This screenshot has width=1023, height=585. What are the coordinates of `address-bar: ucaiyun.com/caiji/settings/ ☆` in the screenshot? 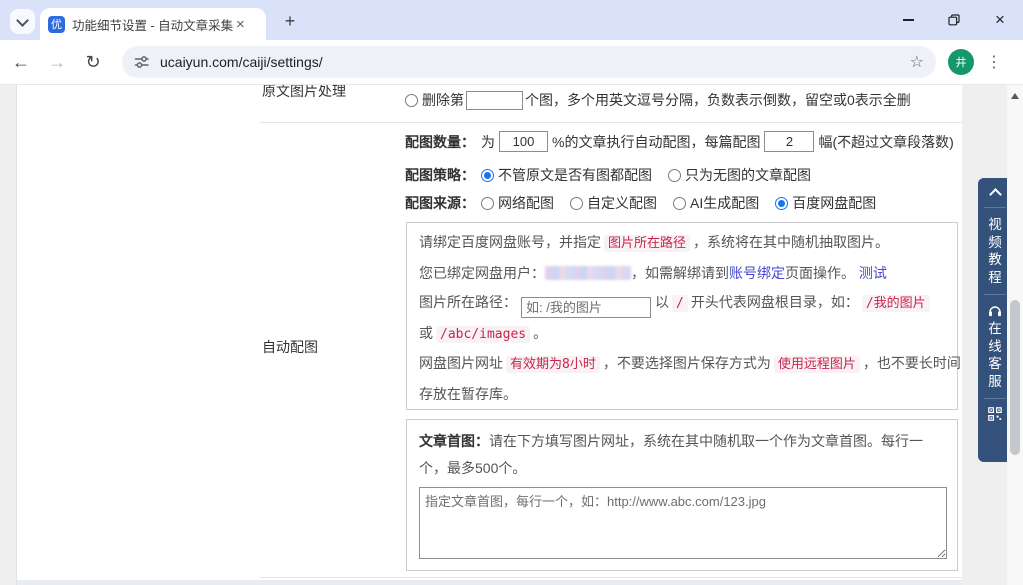 It's located at (529, 62).